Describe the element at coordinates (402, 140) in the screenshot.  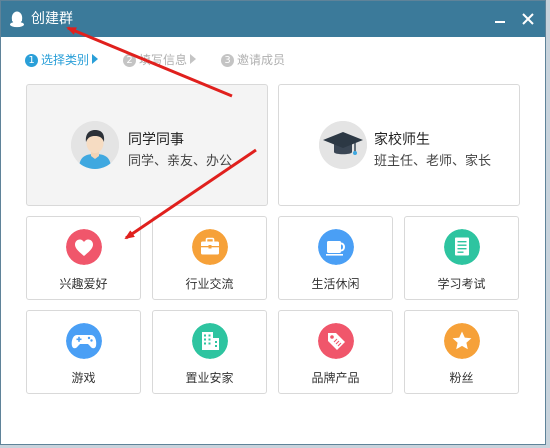
I see `card-title: 家校师生` at that location.